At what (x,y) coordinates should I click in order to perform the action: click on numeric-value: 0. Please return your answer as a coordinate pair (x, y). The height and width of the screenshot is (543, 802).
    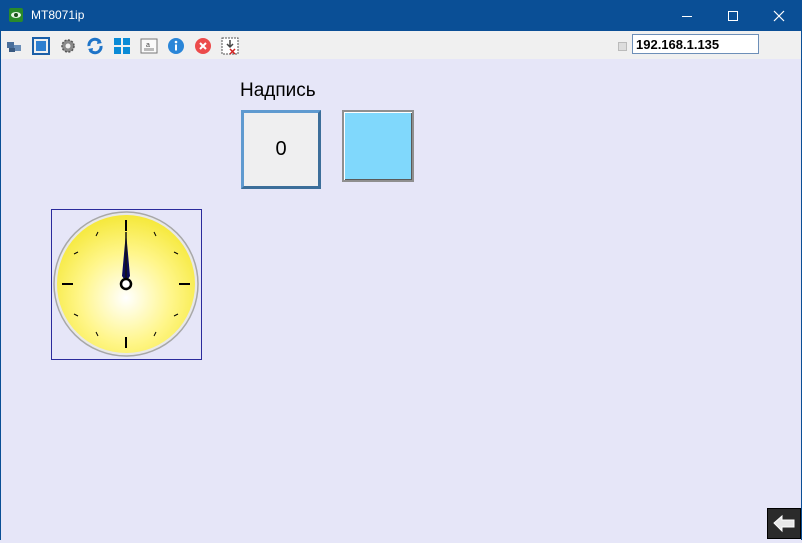
    Looking at the image, I should click on (281, 149).